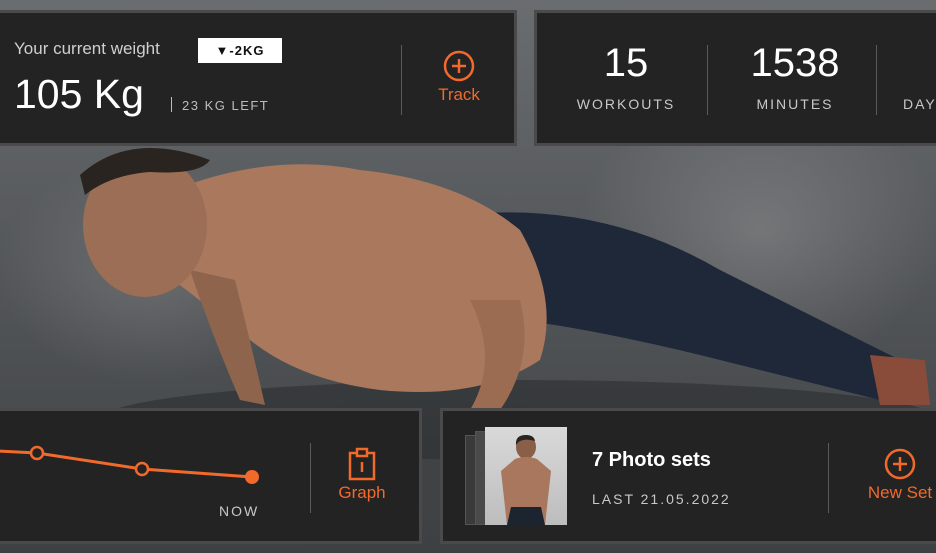  I want to click on weight-value: 105 Kg, so click(79, 94).